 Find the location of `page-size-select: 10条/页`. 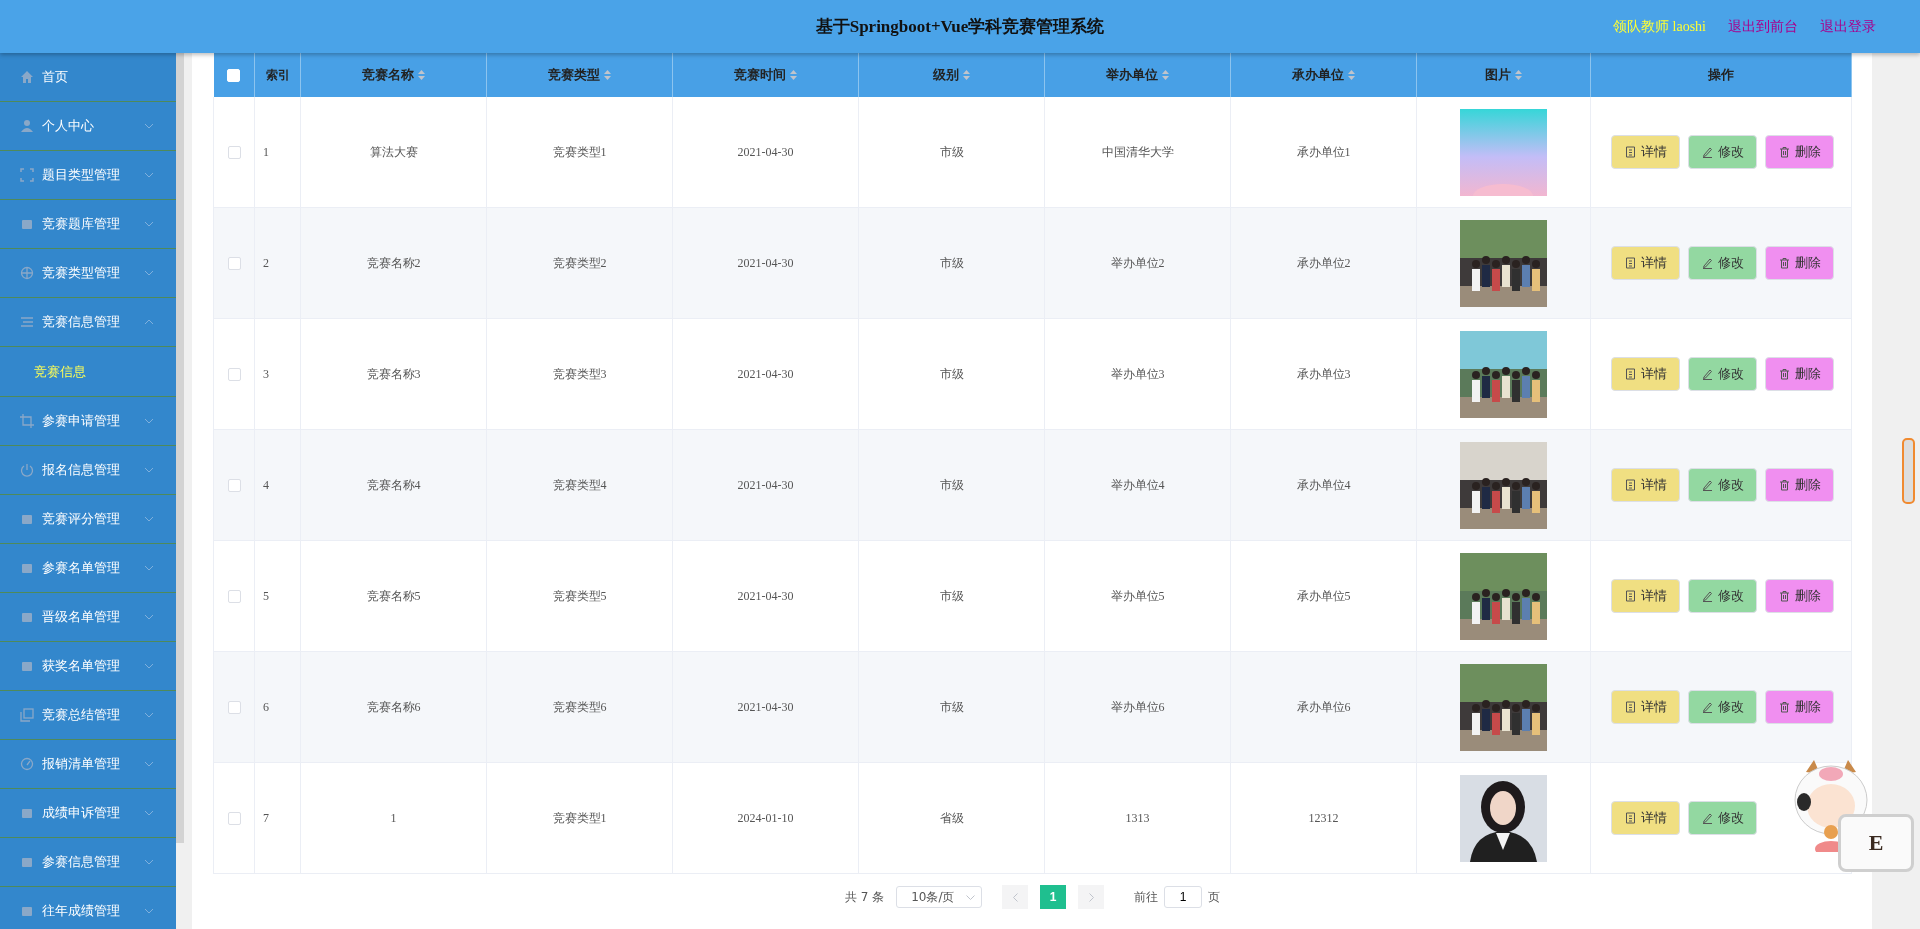

page-size-select: 10条/页 is located at coordinates (939, 897).